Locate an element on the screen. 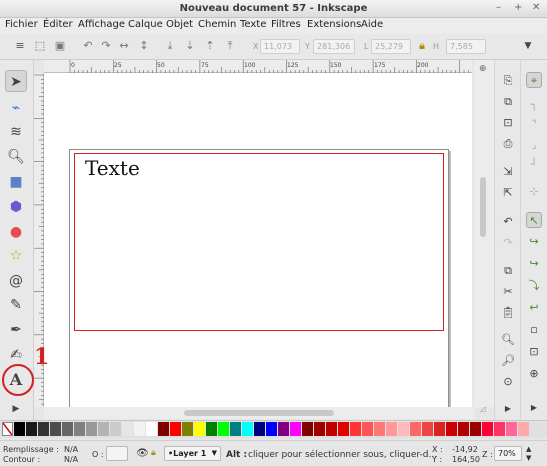  y-field: 281,306 is located at coordinates (334, 46).